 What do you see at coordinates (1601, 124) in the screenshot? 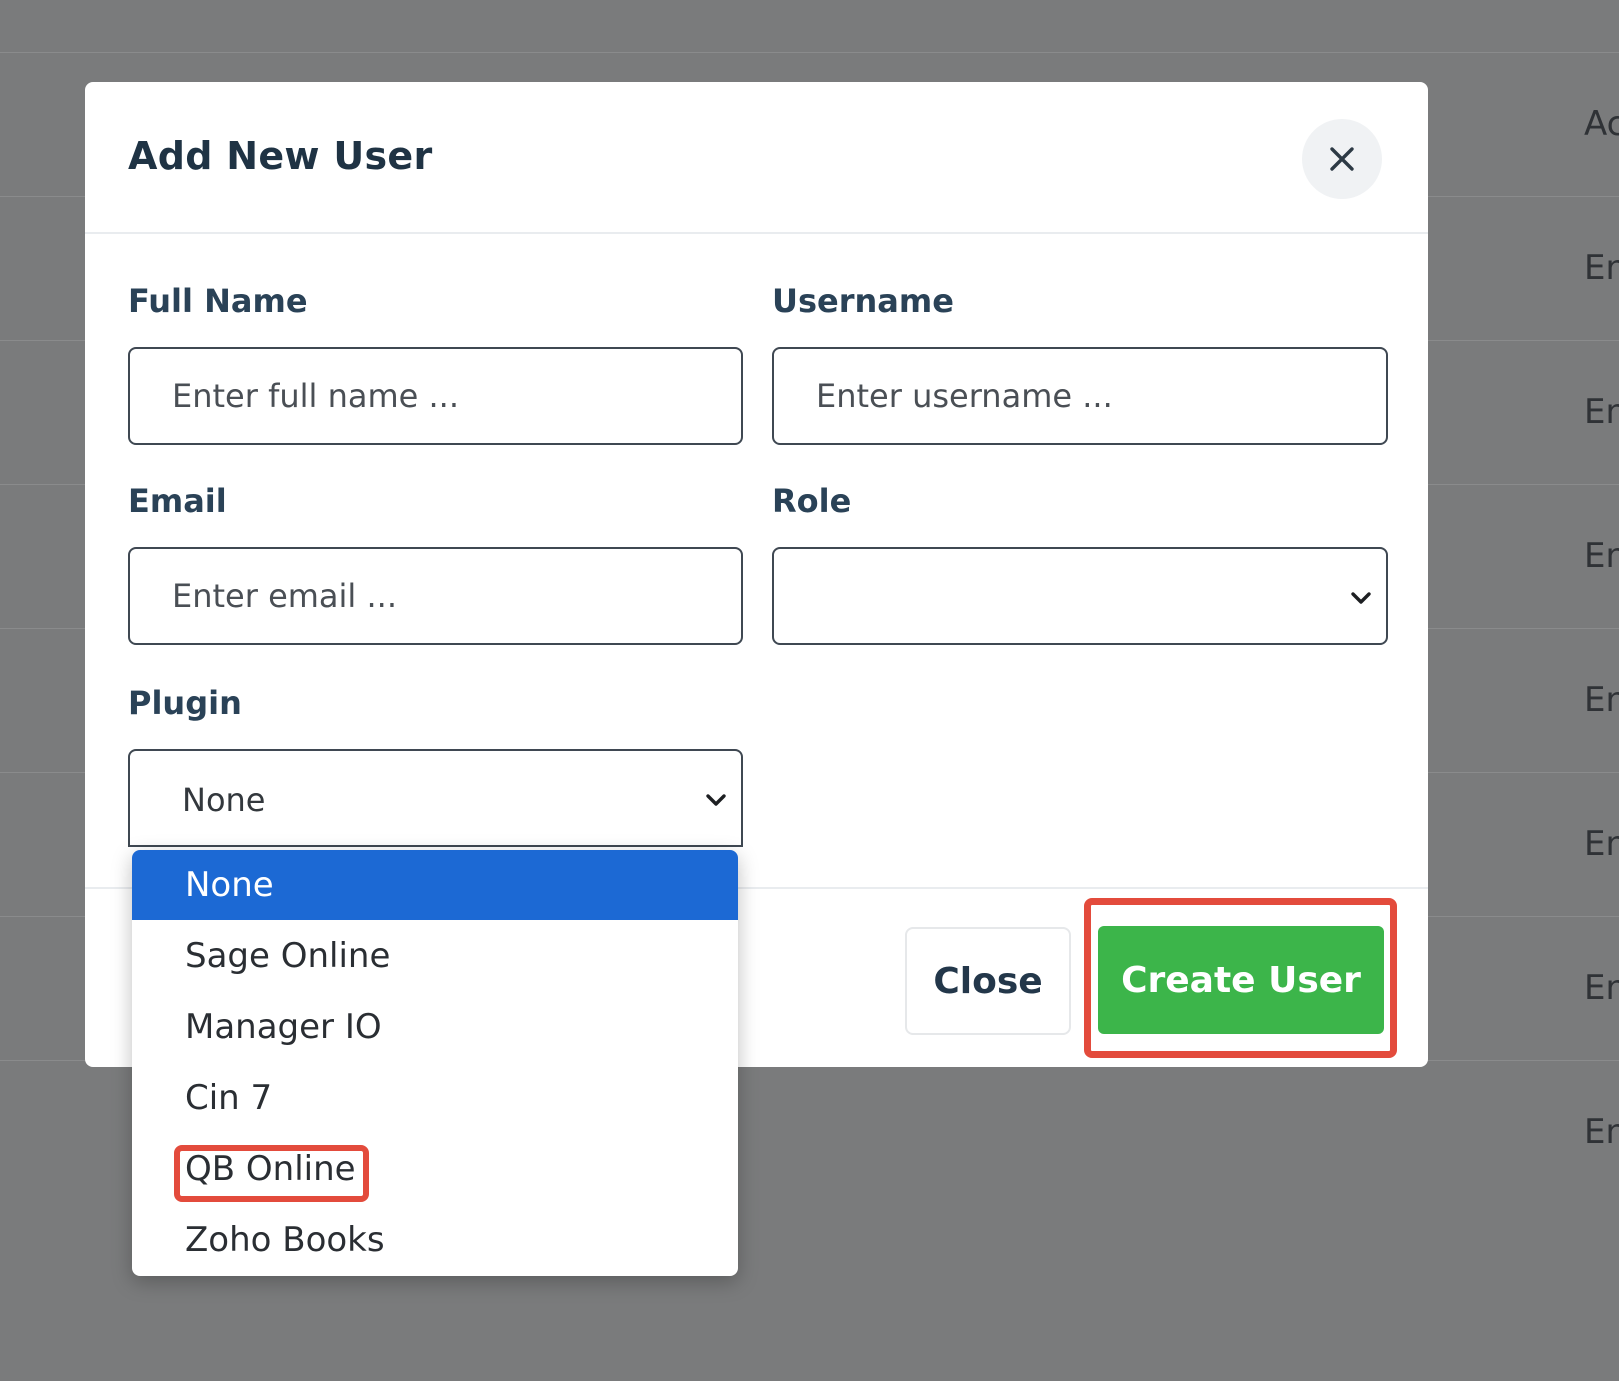
I see `table-cell: Ac` at bounding box center [1601, 124].